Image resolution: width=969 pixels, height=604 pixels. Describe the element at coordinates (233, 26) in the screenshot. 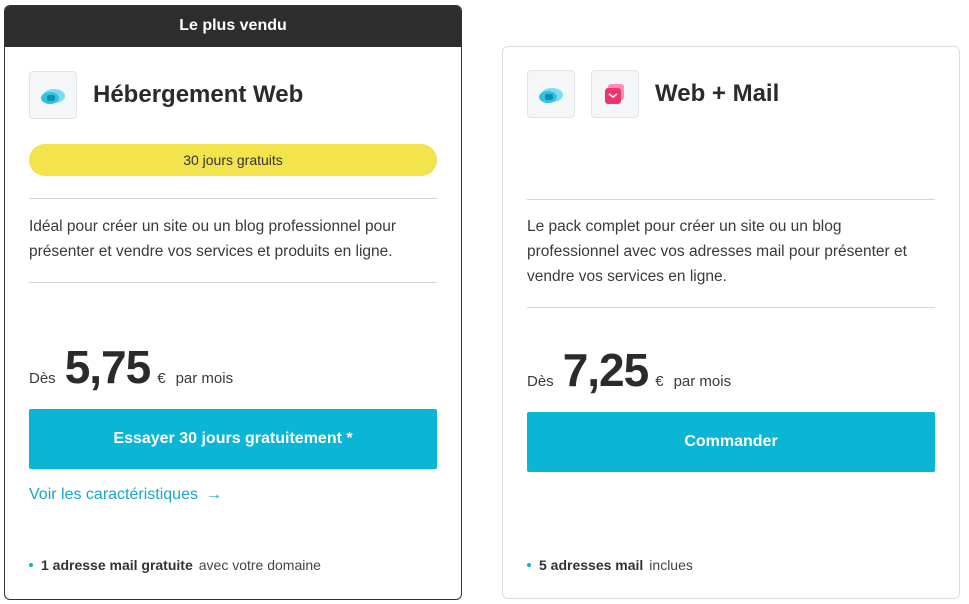

I see `bestseller-ribbon: Le plus vendu` at that location.